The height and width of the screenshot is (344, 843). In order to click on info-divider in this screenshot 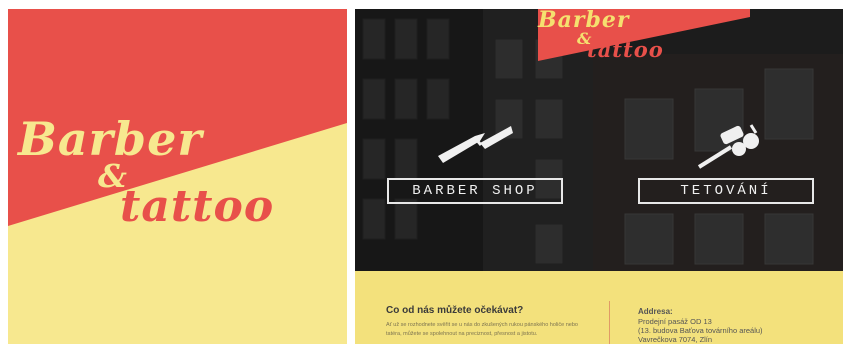, I will do `click(609, 322)`.